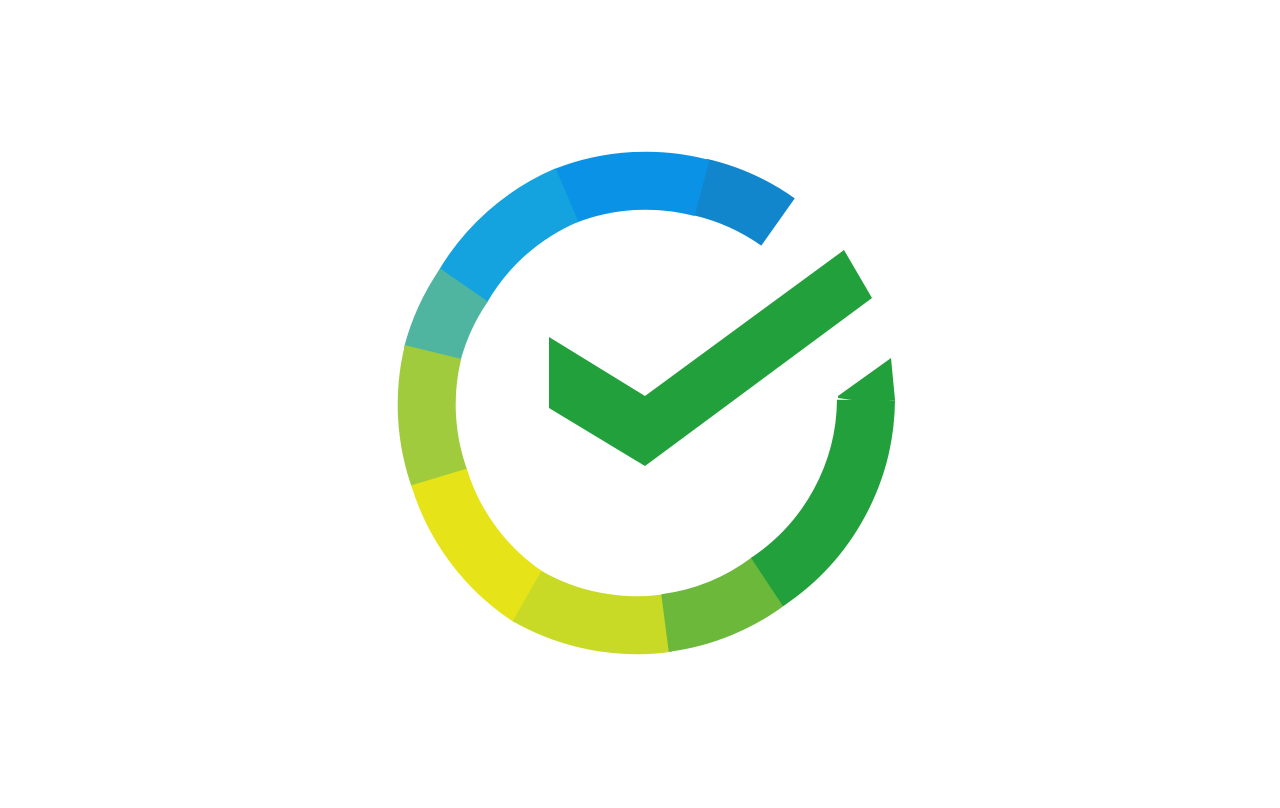 This screenshot has width=1280, height=808. What do you see at coordinates (822, 503) in the screenshot?
I see `ring-segment-green` at bounding box center [822, 503].